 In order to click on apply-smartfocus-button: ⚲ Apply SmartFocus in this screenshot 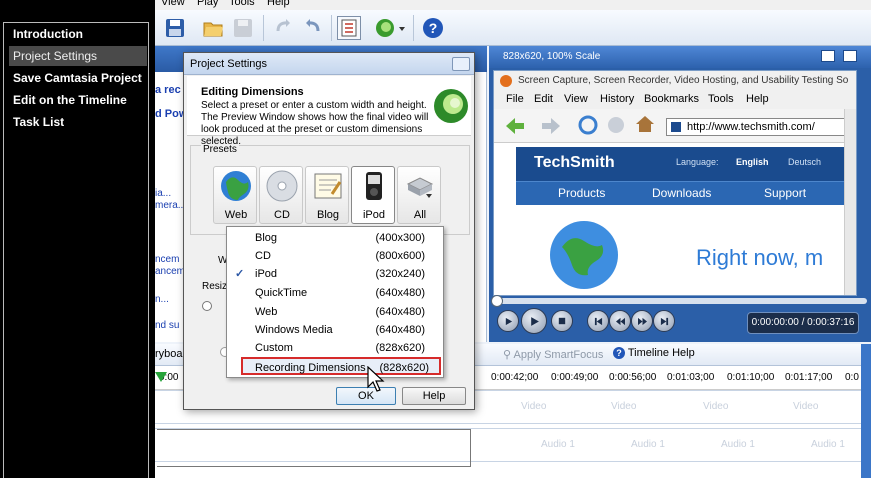, I will do `click(553, 354)`.